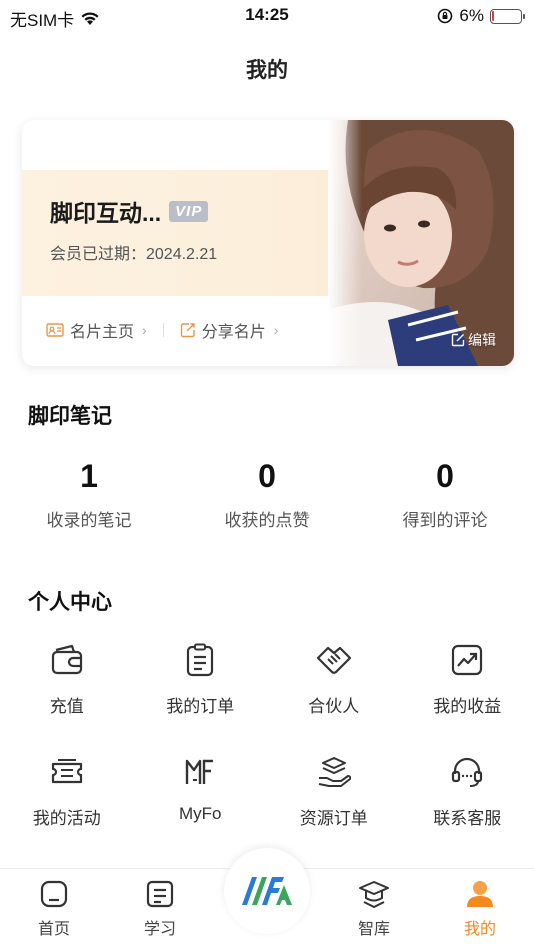 The image size is (534, 950). I want to click on edit-label: 编辑, so click(482, 340).